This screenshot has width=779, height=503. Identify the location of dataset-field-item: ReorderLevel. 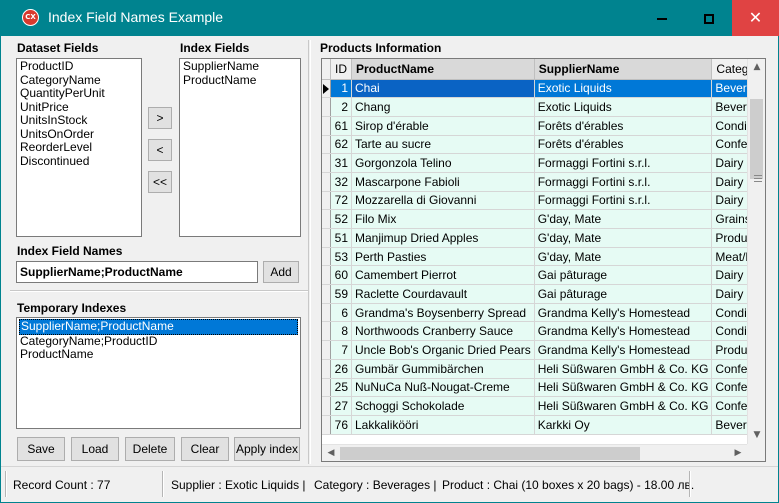
(79, 147).